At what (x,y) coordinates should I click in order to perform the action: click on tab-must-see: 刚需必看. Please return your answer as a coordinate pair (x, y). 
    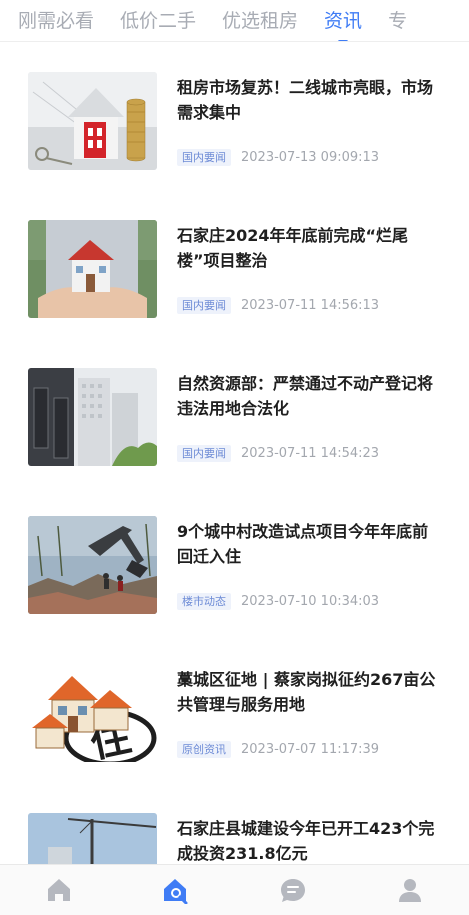
    Looking at the image, I should click on (56, 21).